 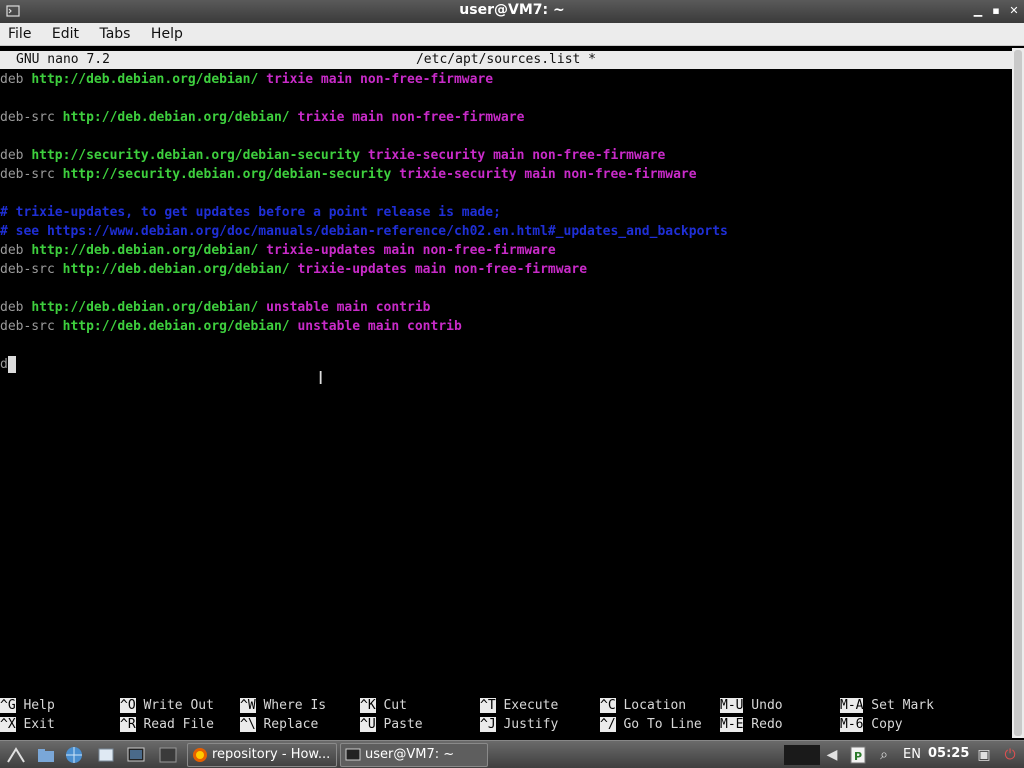 What do you see at coordinates (732, 724) in the screenshot?
I see `shortcut-key: M-E` at bounding box center [732, 724].